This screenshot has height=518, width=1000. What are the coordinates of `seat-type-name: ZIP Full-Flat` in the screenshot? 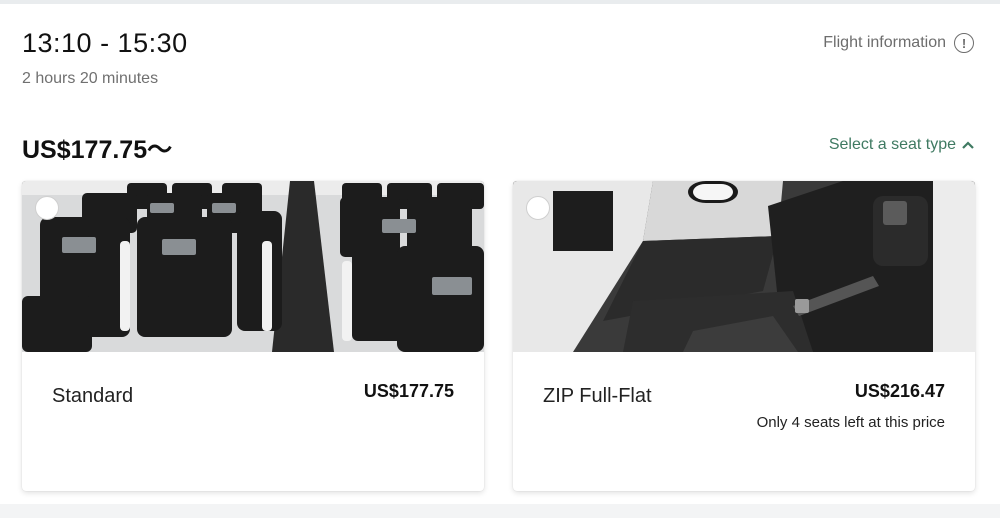 It's located at (597, 396).